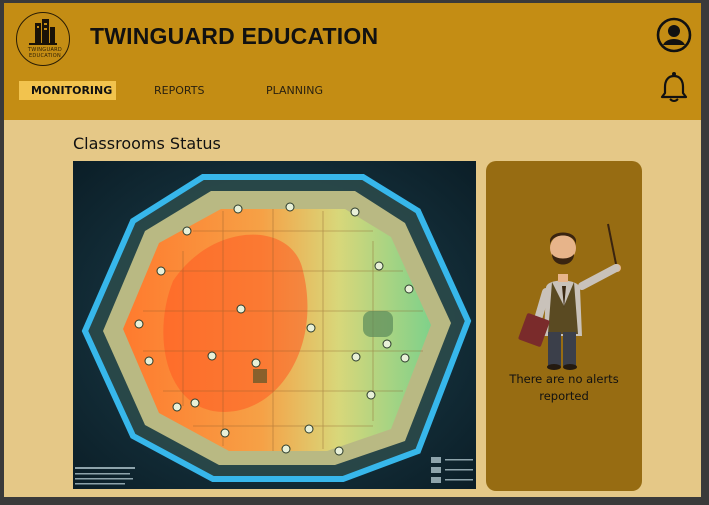 The height and width of the screenshot is (505, 709). What do you see at coordinates (564, 387) in the screenshot?
I see `no-alerts-message: There are no alerts reported` at bounding box center [564, 387].